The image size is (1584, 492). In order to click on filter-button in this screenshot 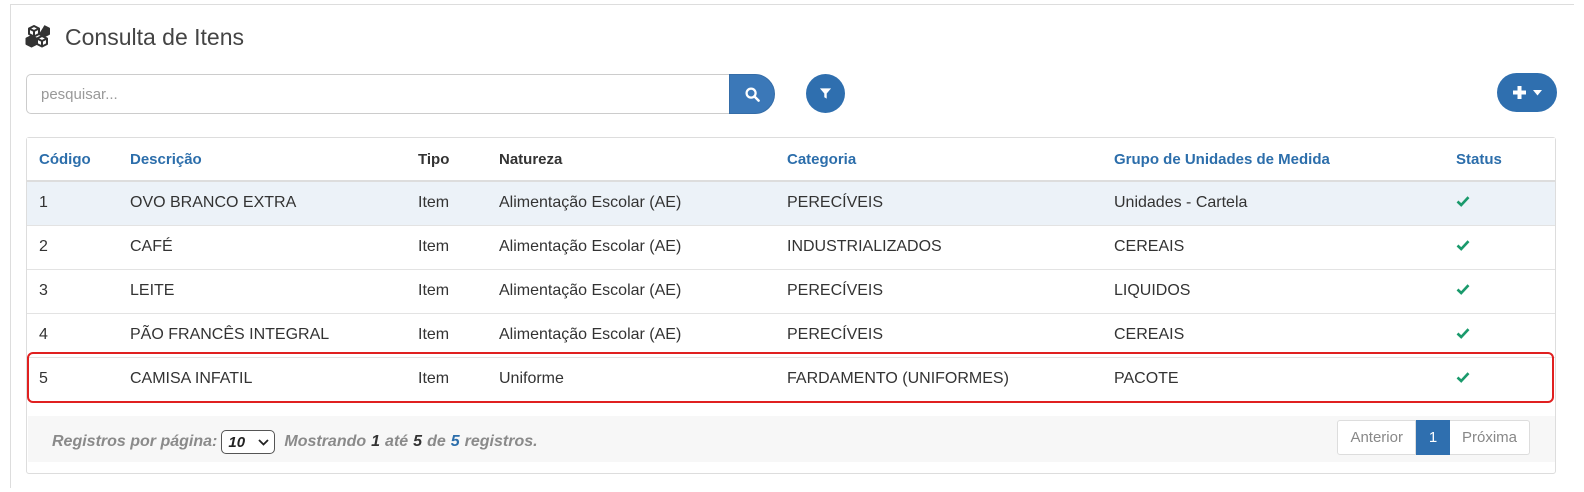, I will do `click(825, 93)`.